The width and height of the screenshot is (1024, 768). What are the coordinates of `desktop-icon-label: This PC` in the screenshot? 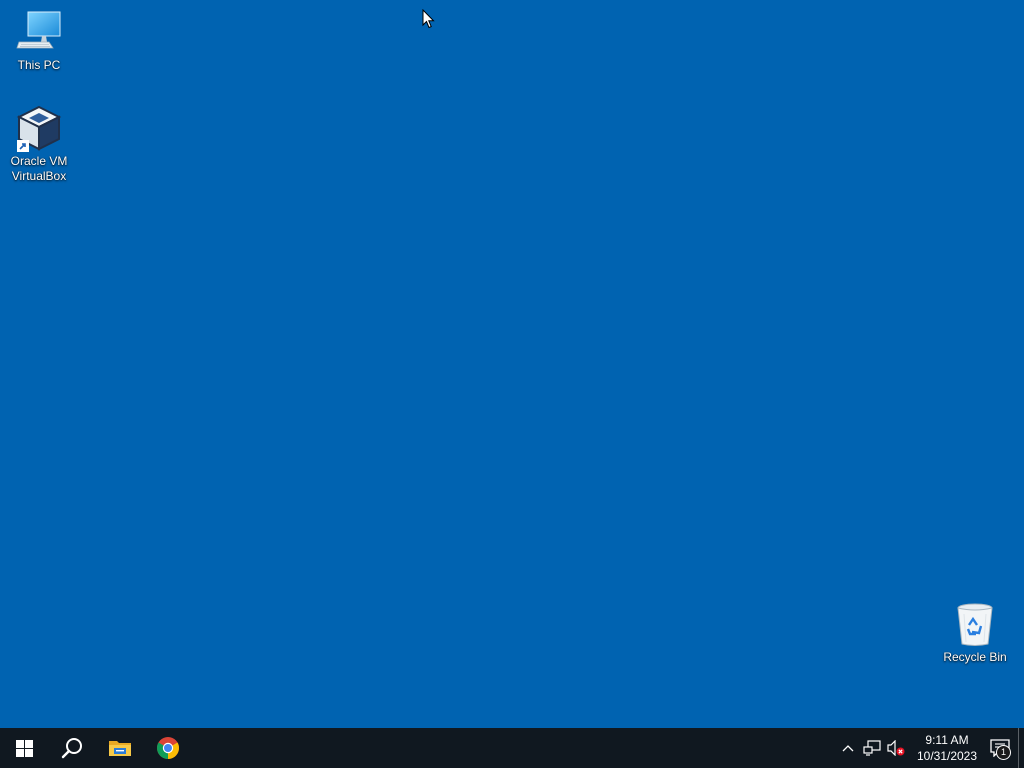 It's located at (39, 65).